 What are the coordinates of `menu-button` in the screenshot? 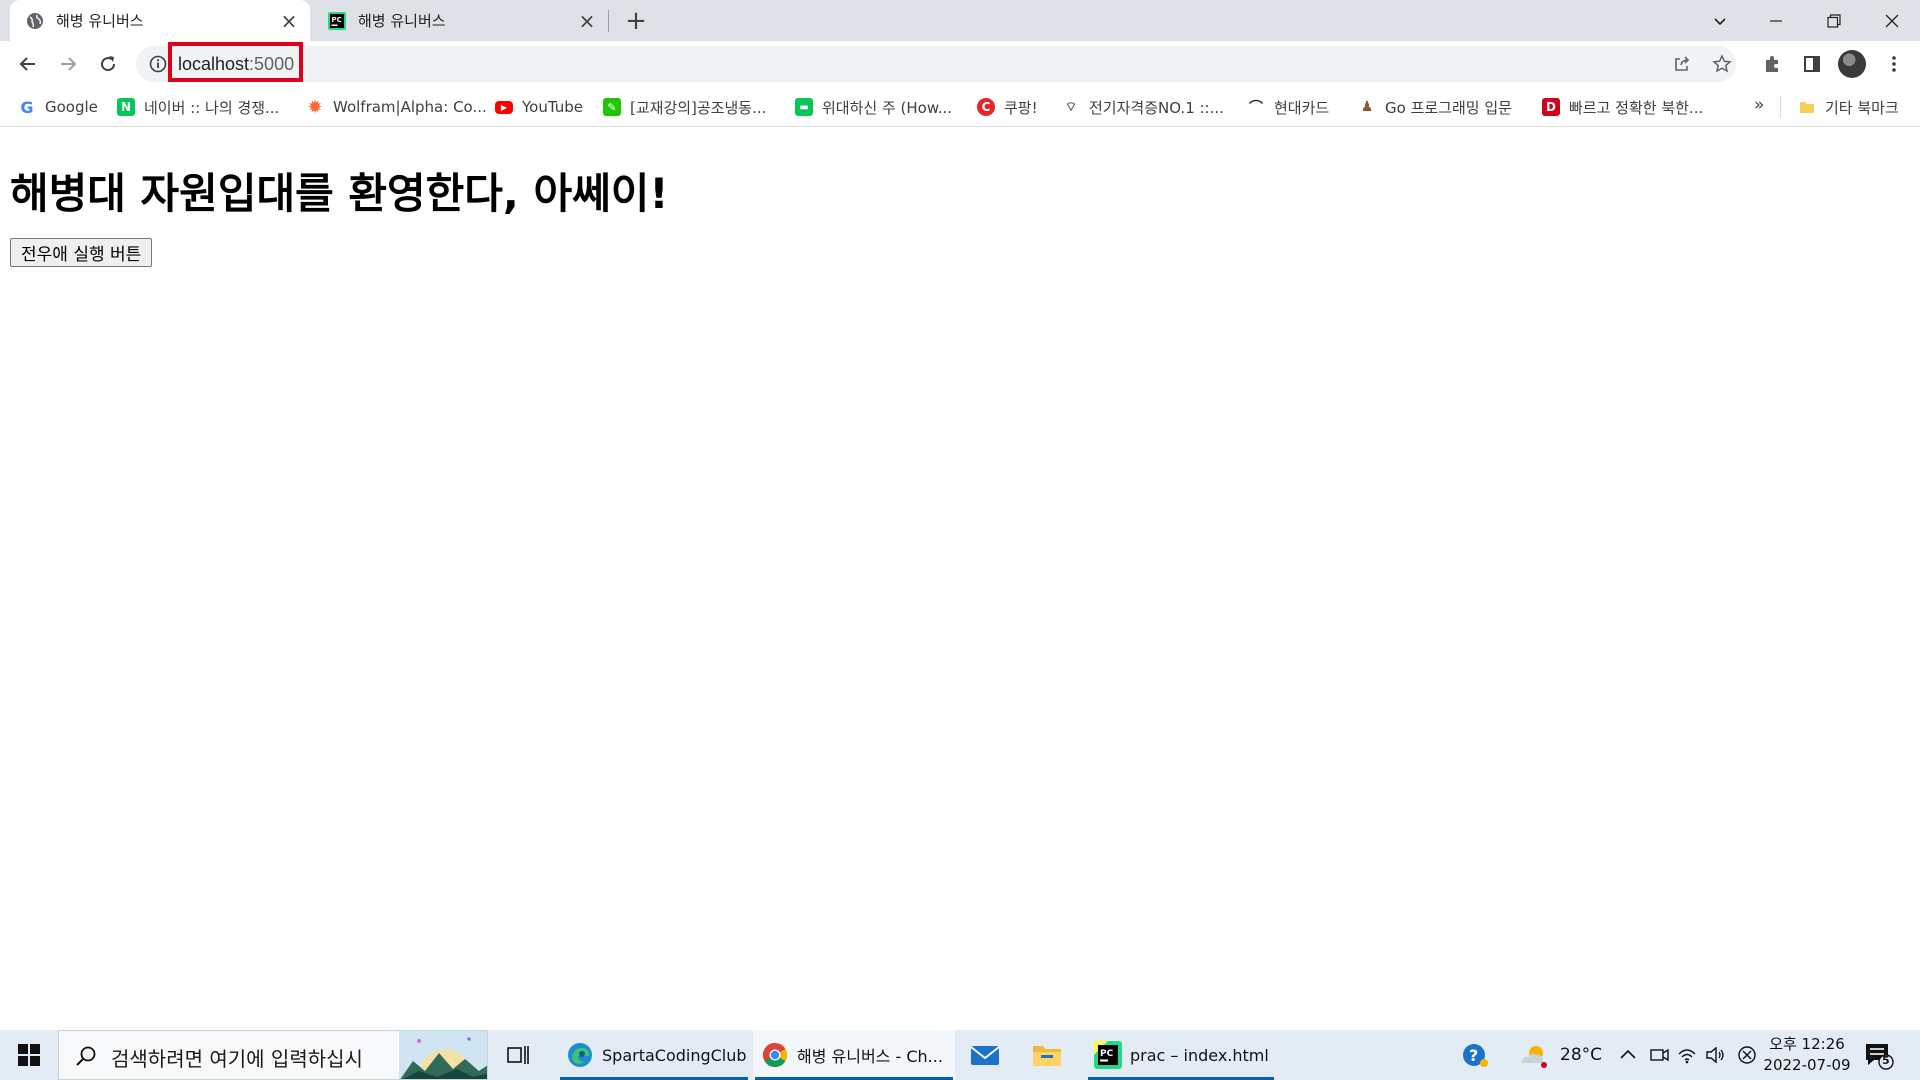 It's located at (1894, 64).